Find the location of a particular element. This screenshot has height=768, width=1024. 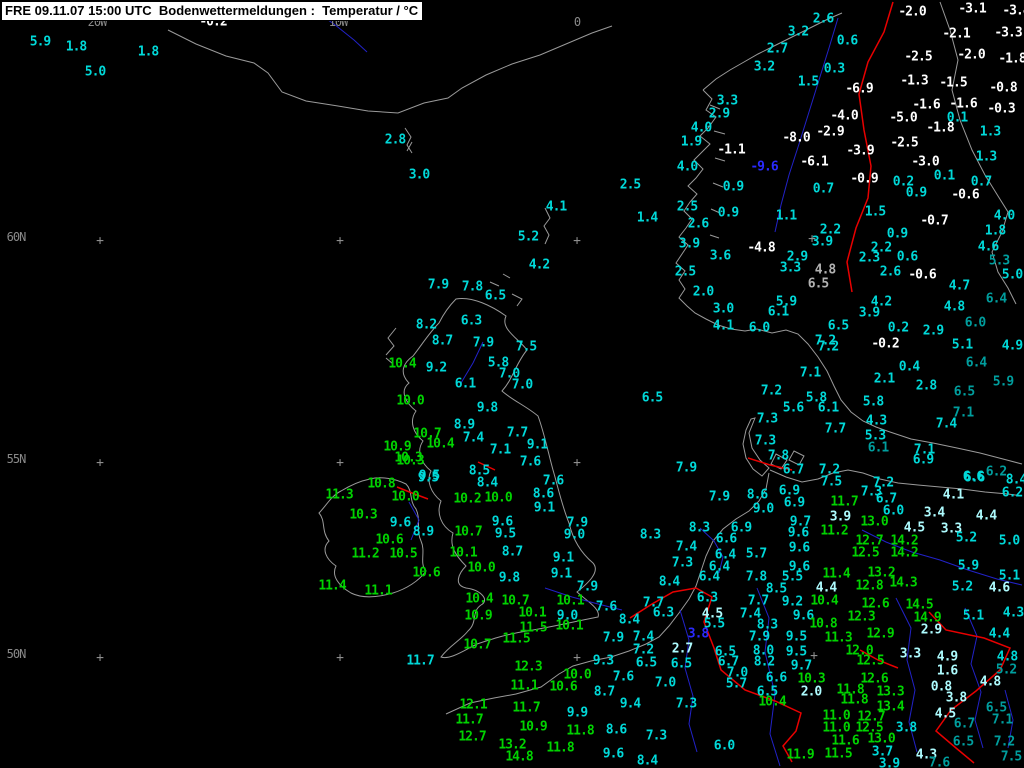

station-temp: 2.9 is located at coordinates (933, 331).